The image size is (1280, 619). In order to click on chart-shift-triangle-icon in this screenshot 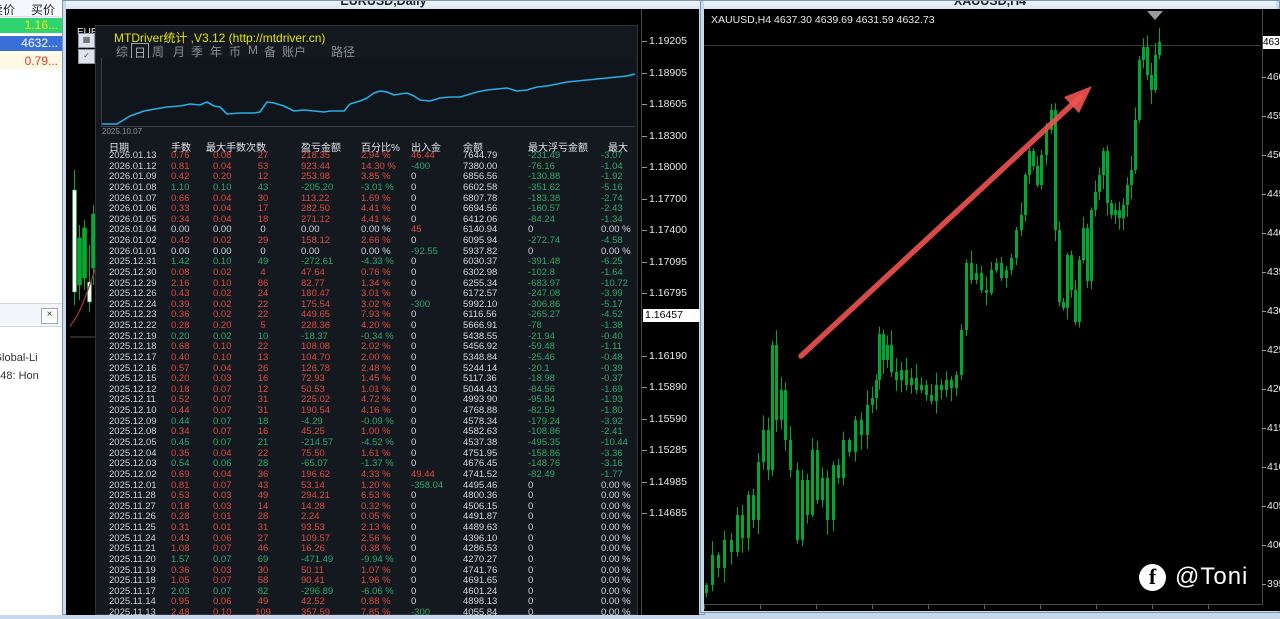, I will do `click(1155, 15)`.